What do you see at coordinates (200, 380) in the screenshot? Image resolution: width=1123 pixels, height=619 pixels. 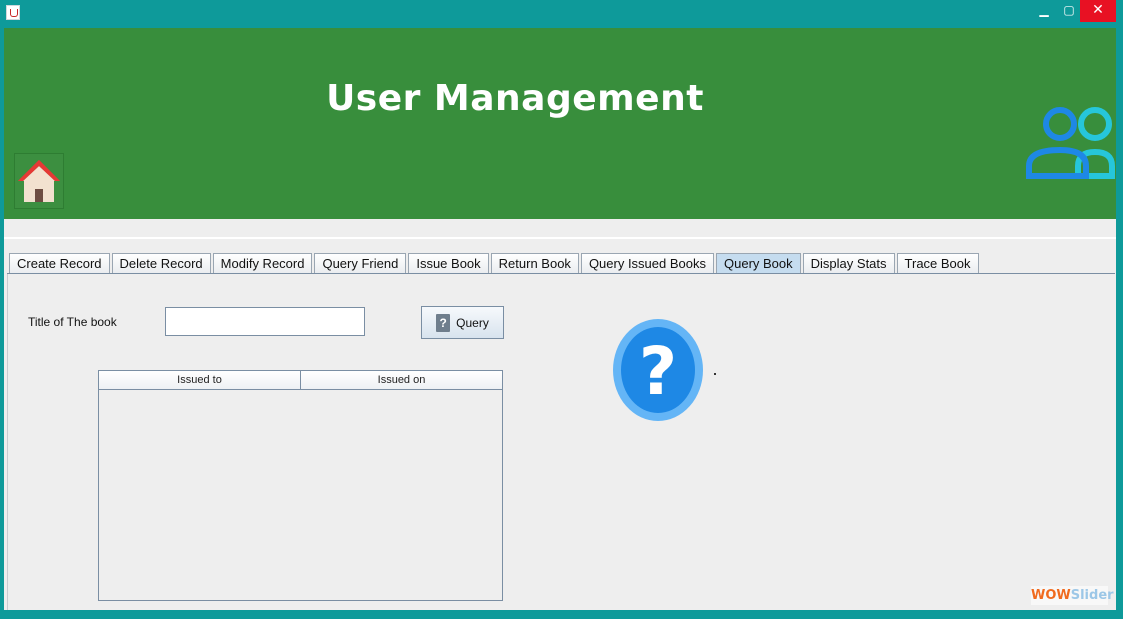 I see `column-issued-to: Issued to` at bounding box center [200, 380].